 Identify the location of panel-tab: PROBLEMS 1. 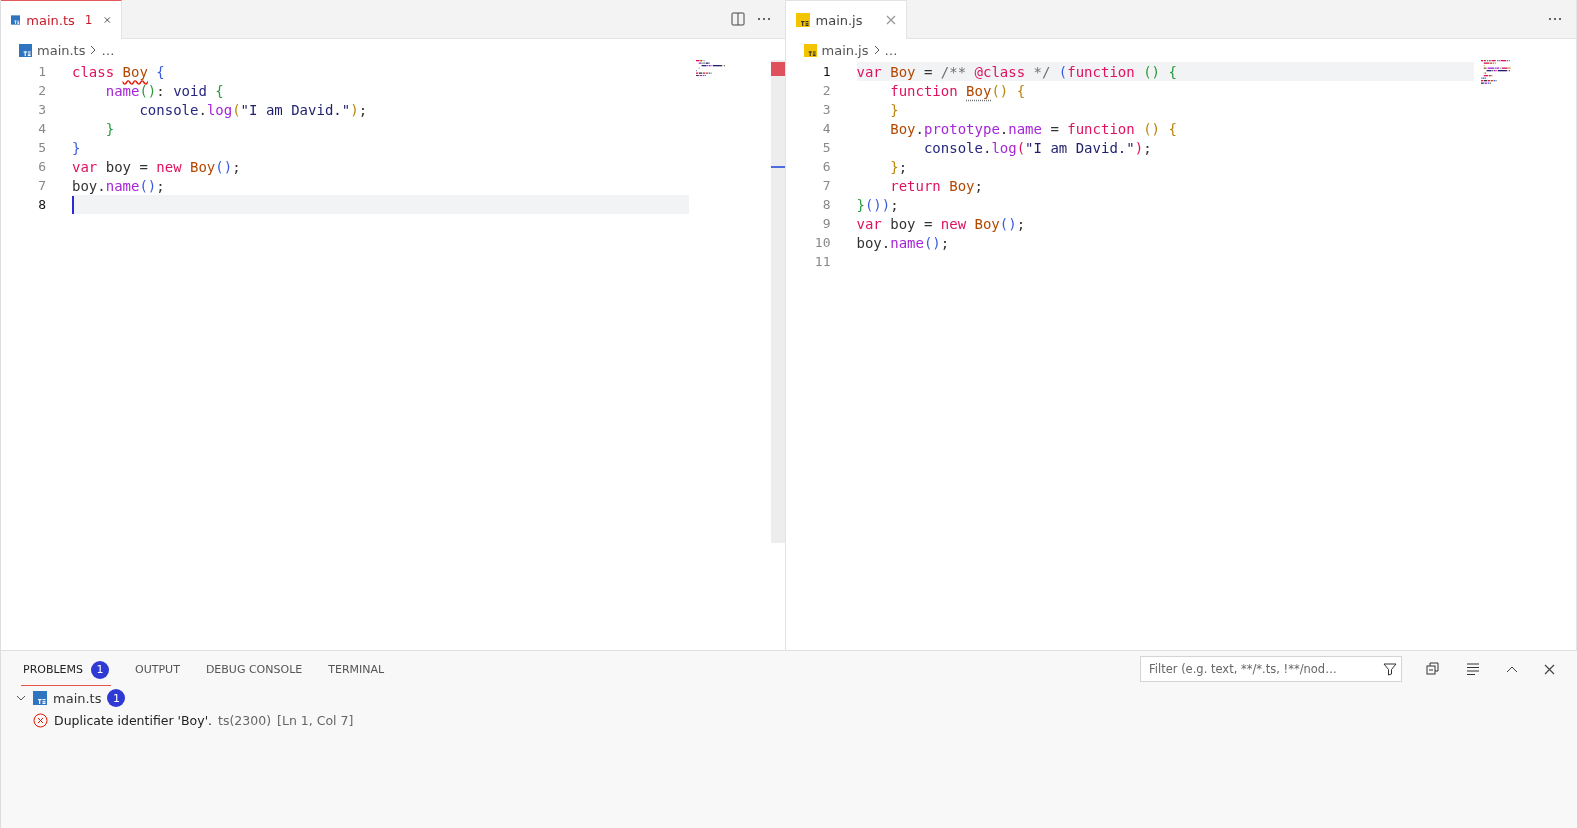
(66, 669).